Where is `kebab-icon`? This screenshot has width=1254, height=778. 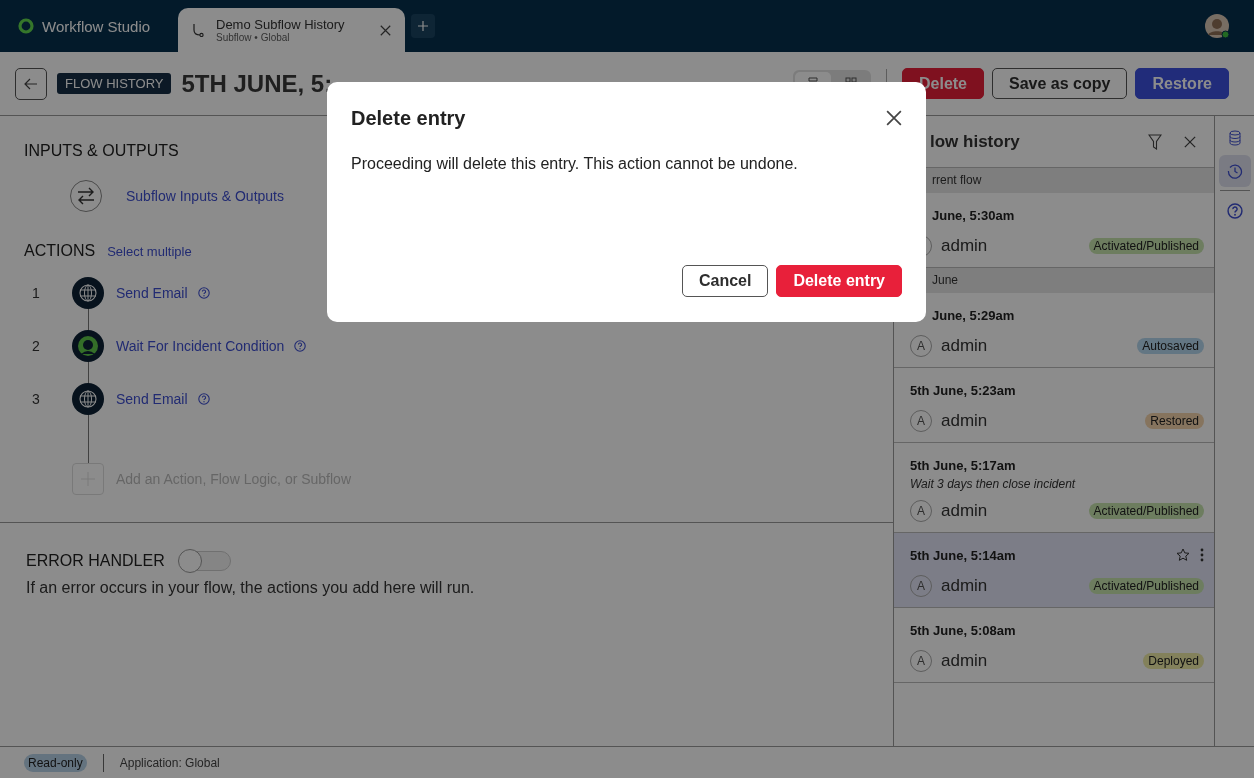 kebab-icon is located at coordinates (1202, 555).